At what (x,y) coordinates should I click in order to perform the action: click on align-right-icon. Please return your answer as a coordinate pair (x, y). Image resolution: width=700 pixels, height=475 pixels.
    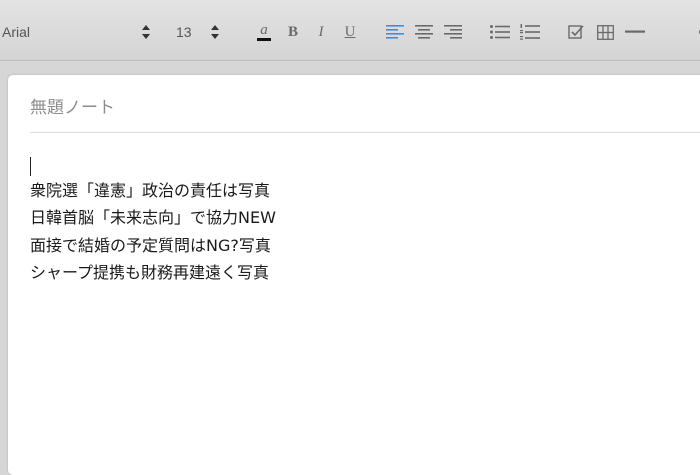
    Looking at the image, I should click on (453, 32).